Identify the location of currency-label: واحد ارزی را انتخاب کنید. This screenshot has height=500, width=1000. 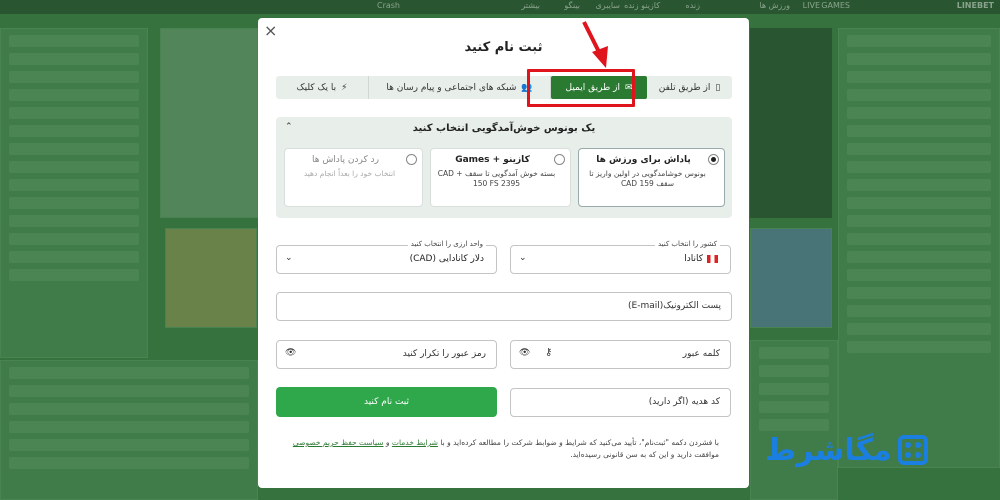
(446, 244).